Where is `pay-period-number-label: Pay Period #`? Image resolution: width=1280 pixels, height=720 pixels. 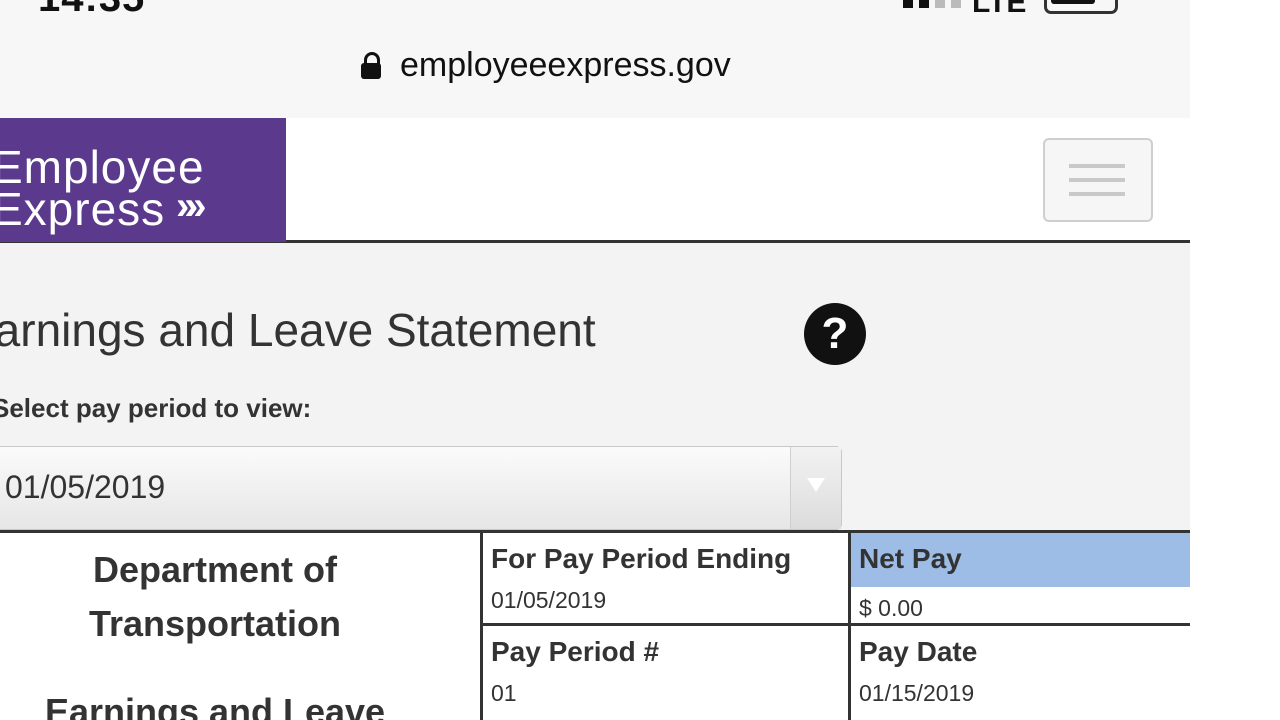 pay-period-number-label: Pay Period # is located at coordinates (575, 651).